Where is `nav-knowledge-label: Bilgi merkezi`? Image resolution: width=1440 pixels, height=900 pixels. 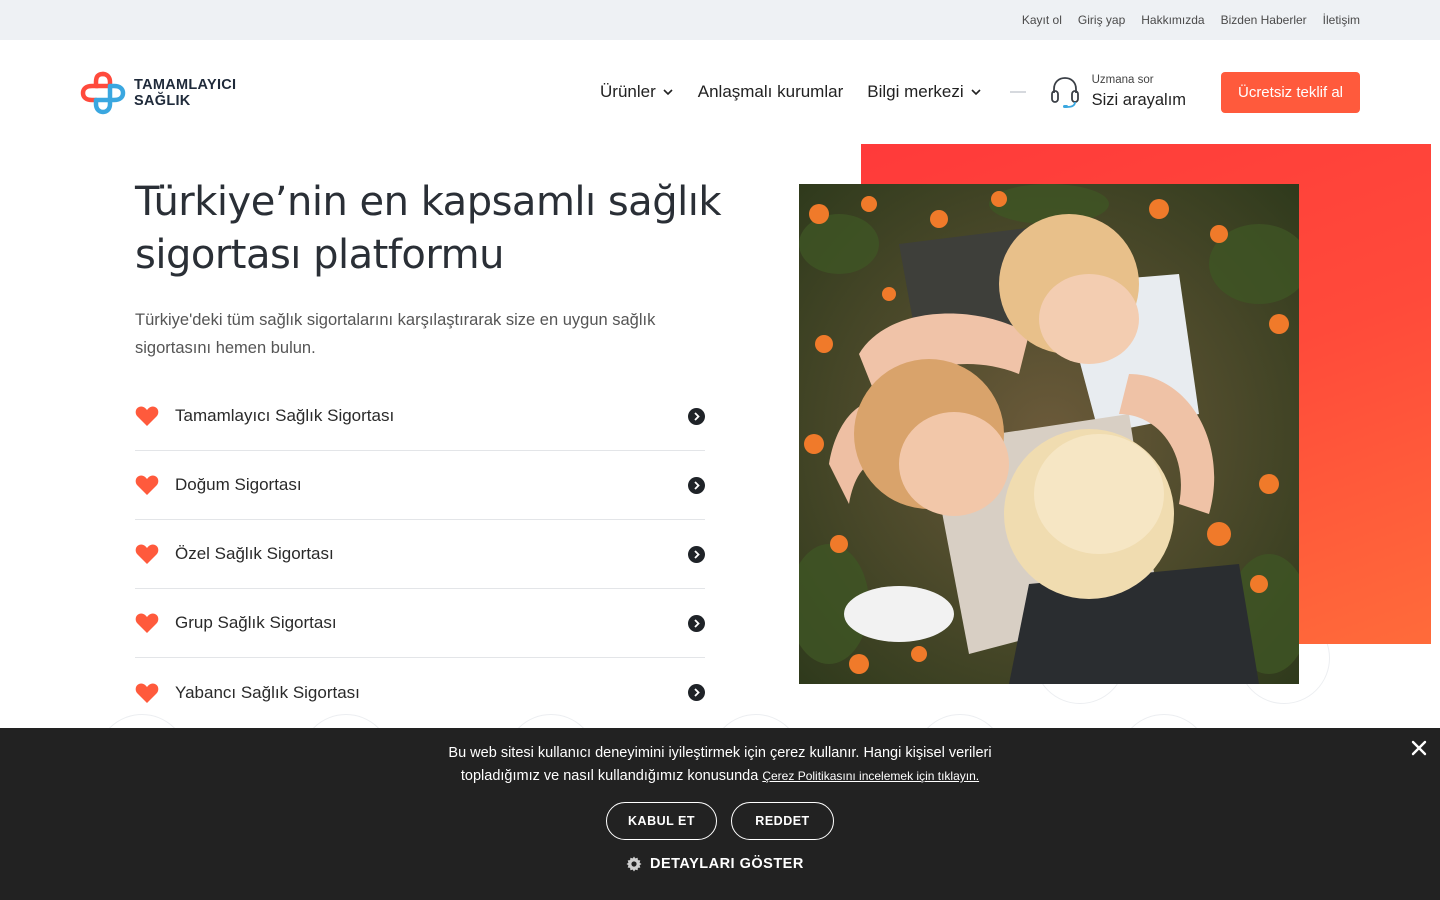 nav-knowledge-label: Bilgi merkezi is located at coordinates (915, 91).